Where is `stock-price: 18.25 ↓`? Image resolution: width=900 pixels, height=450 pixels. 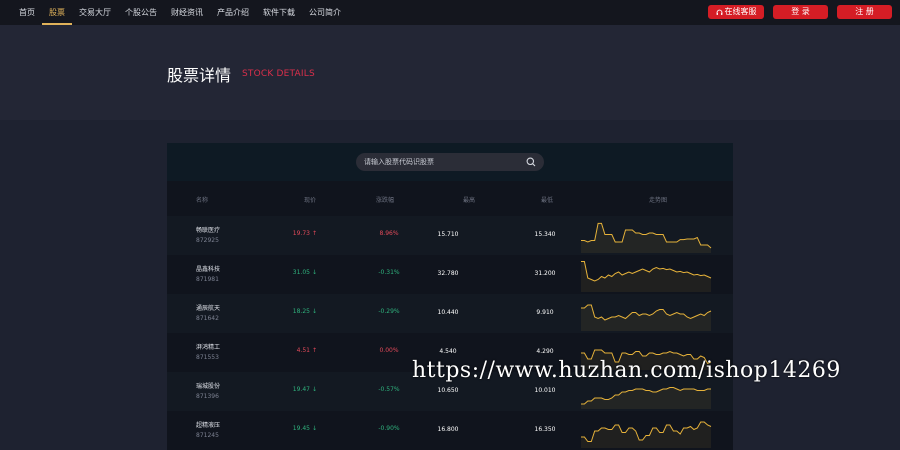 stock-price: 18.25 ↓ is located at coordinates (305, 311).